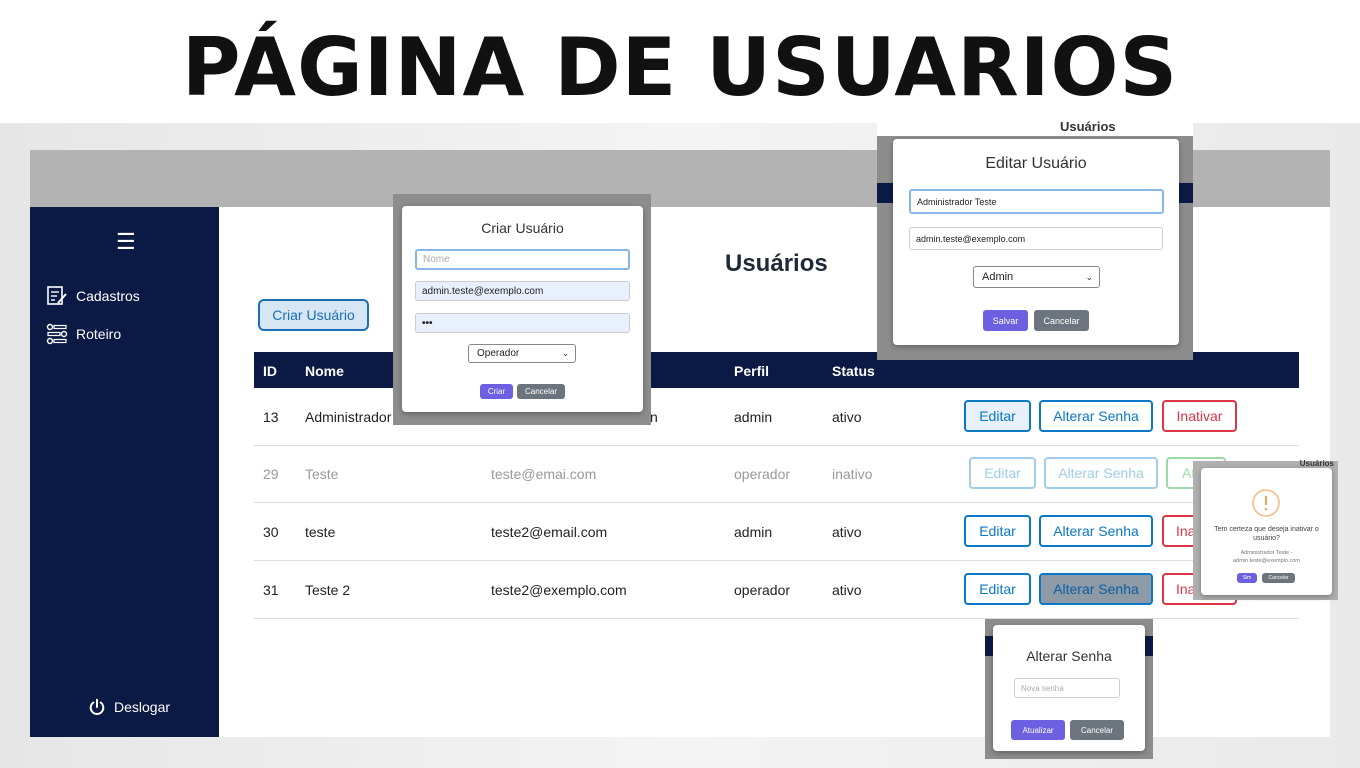 The image size is (1360, 768). Describe the element at coordinates (1199, 416) in the screenshot. I see `deactivate-button: Inativar` at that location.